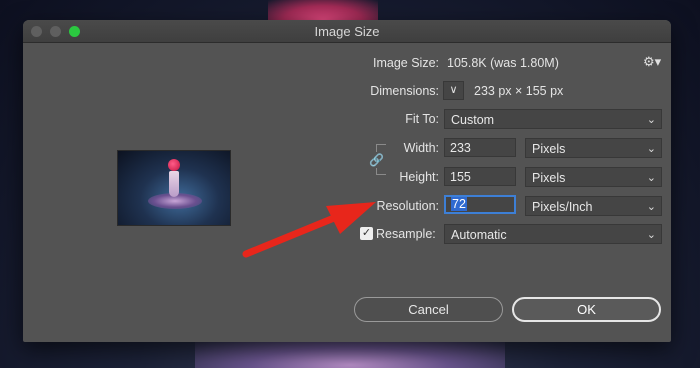  Describe the element at coordinates (323, 10) in the screenshot. I see `background-droplet-top` at that location.